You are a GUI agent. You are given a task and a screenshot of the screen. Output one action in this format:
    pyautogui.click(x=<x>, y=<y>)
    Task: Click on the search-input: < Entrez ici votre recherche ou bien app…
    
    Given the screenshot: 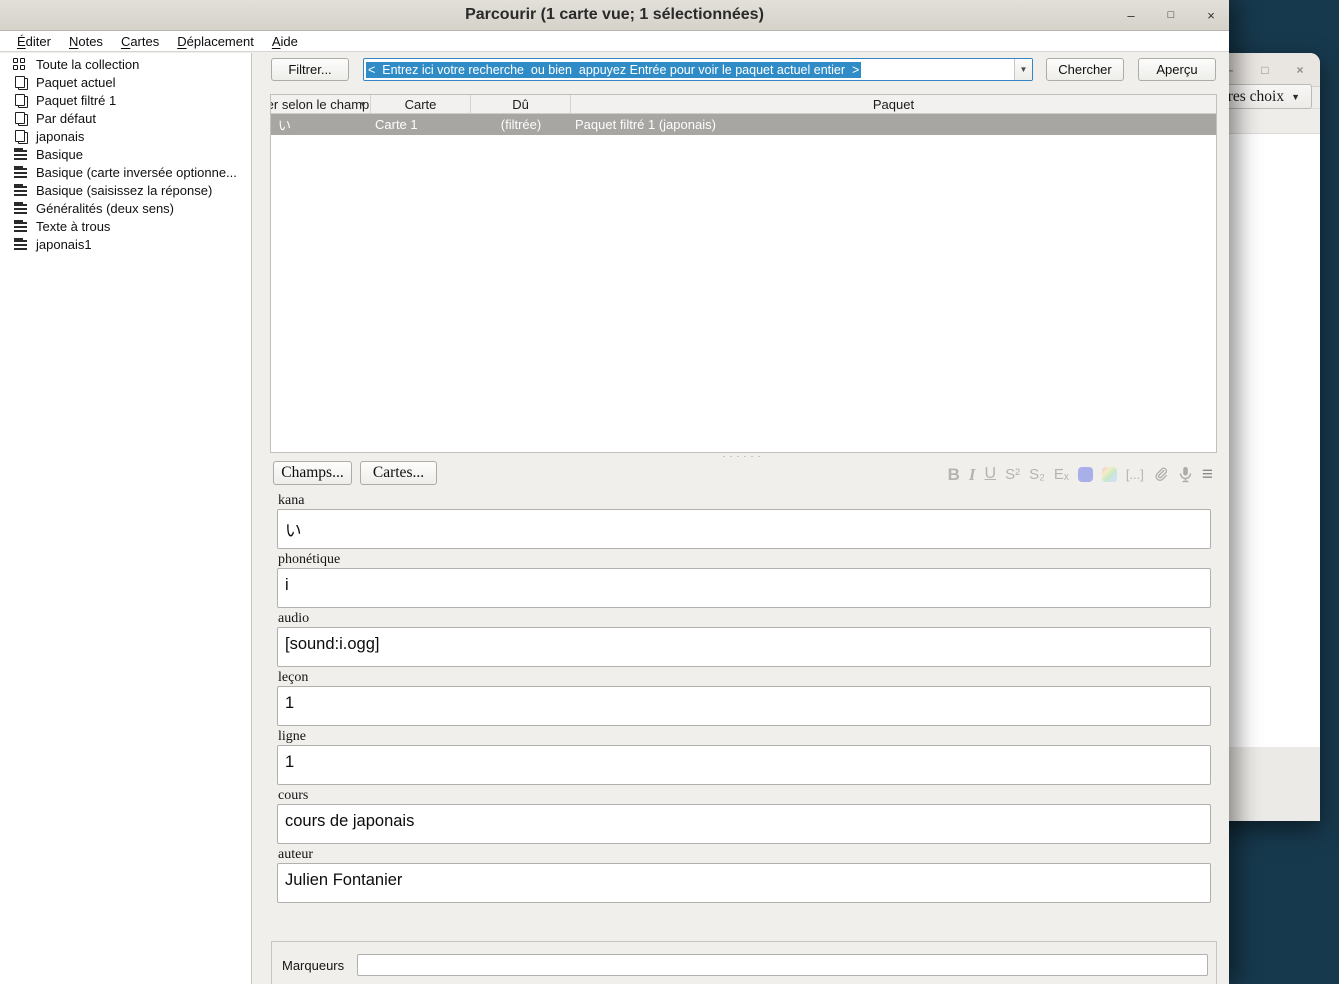 What is the action you would take?
    pyautogui.click(x=614, y=69)
    